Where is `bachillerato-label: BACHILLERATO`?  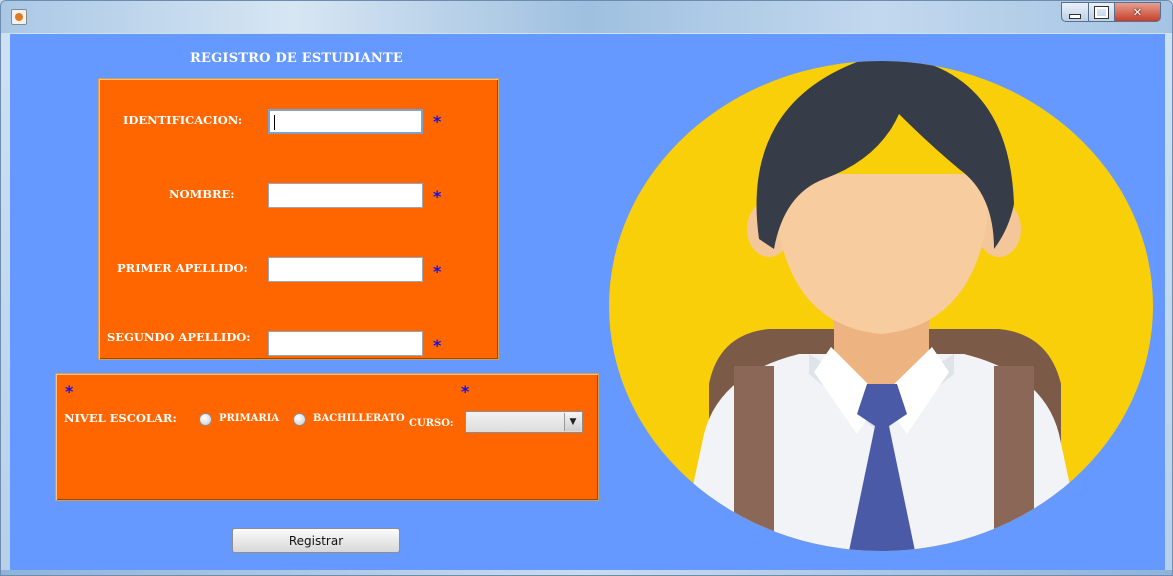 bachillerato-label: BACHILLERATO is located at coordinates (359, 418).